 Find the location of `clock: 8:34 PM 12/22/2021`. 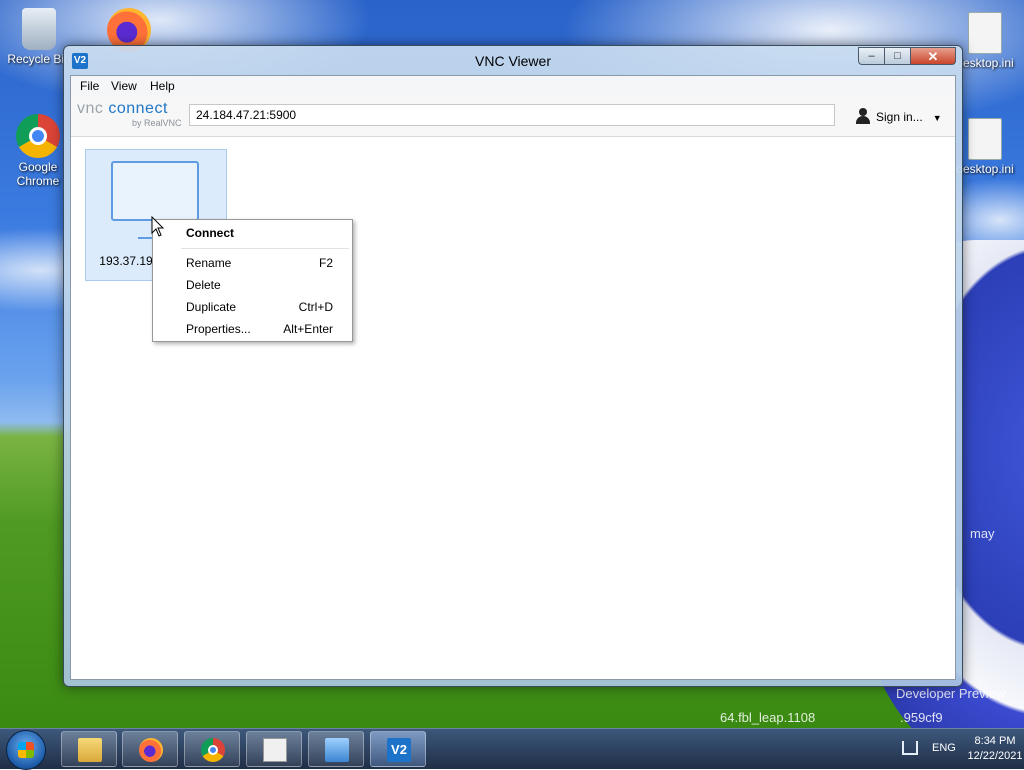

clock: 8:34 PM 12/22/2021 is located at coordinates (995, 749).